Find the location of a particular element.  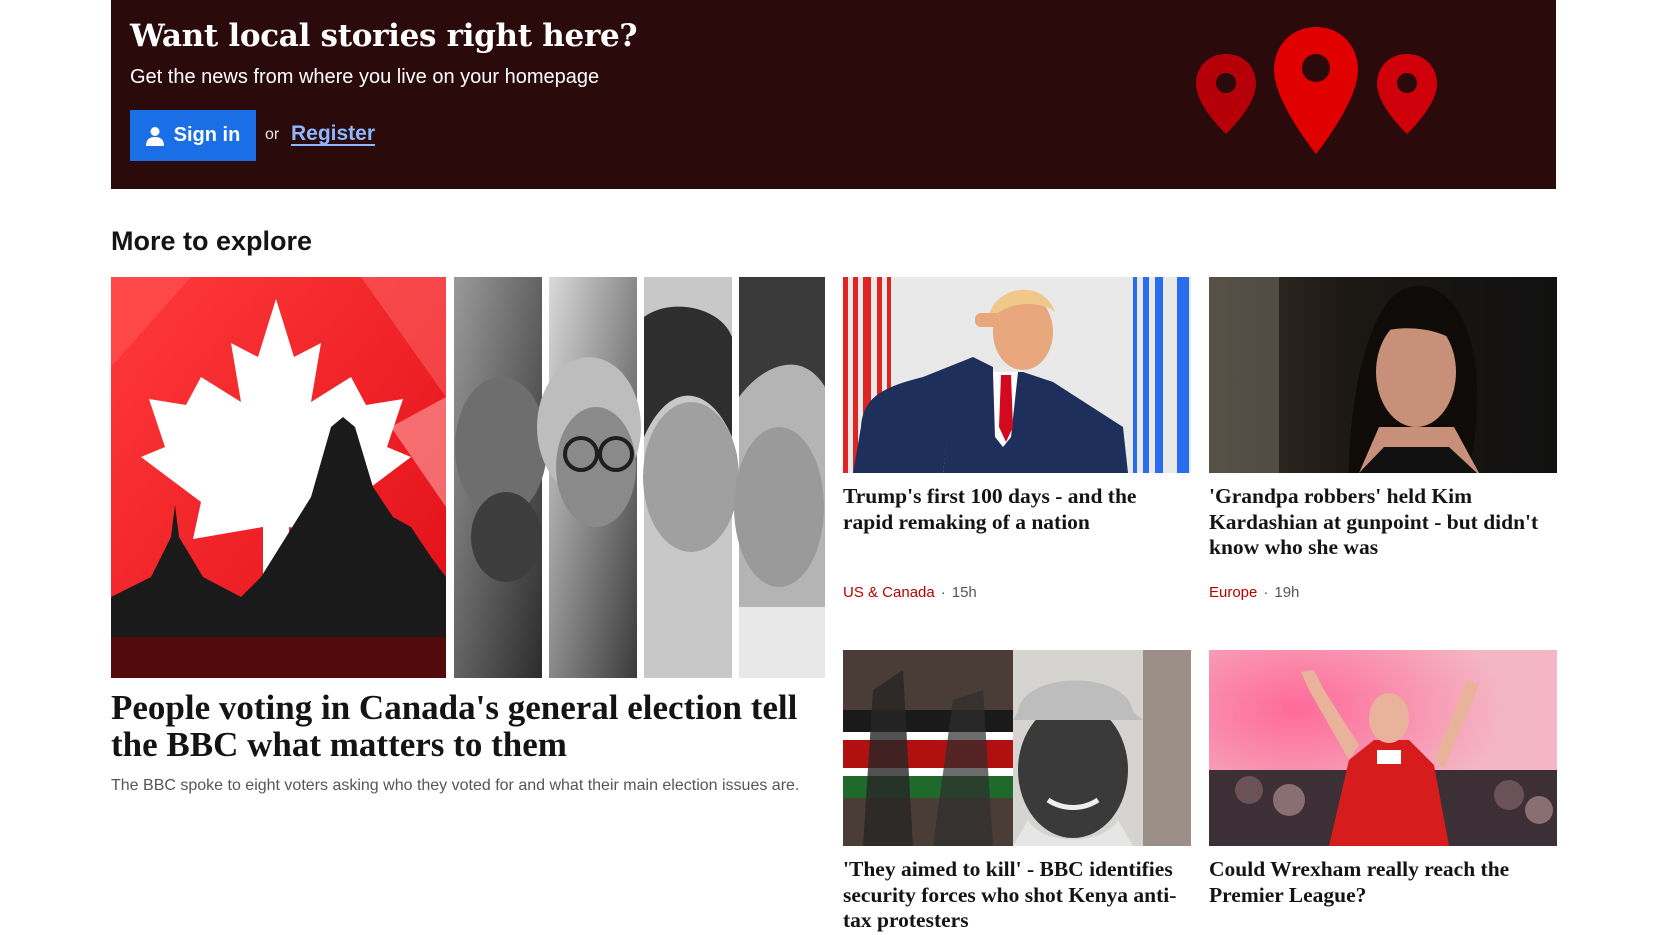

section-title: More to explore is located at coordinates (212, 241).